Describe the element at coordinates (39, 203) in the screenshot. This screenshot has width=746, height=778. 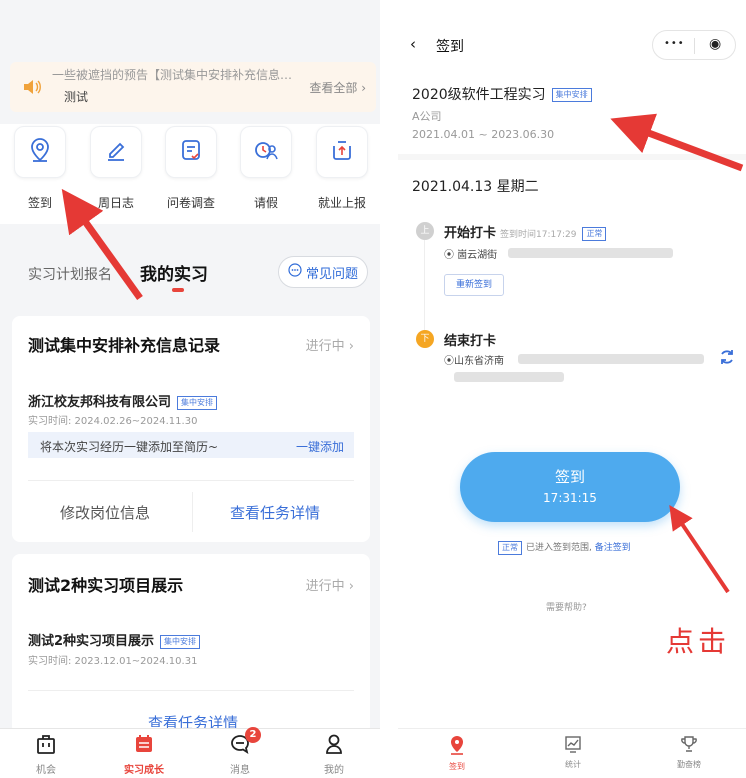
I see `quick-action-label: 签到` at that location.